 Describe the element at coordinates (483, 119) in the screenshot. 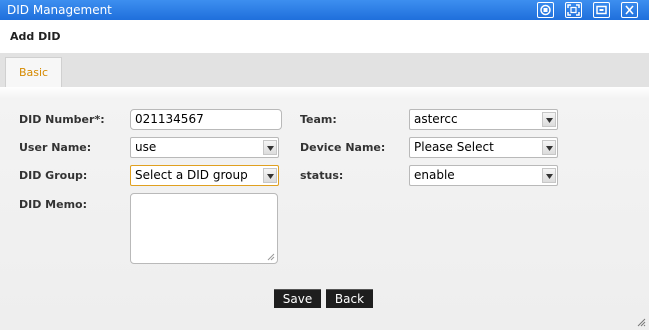

I see `team-select: astercc` at that location.